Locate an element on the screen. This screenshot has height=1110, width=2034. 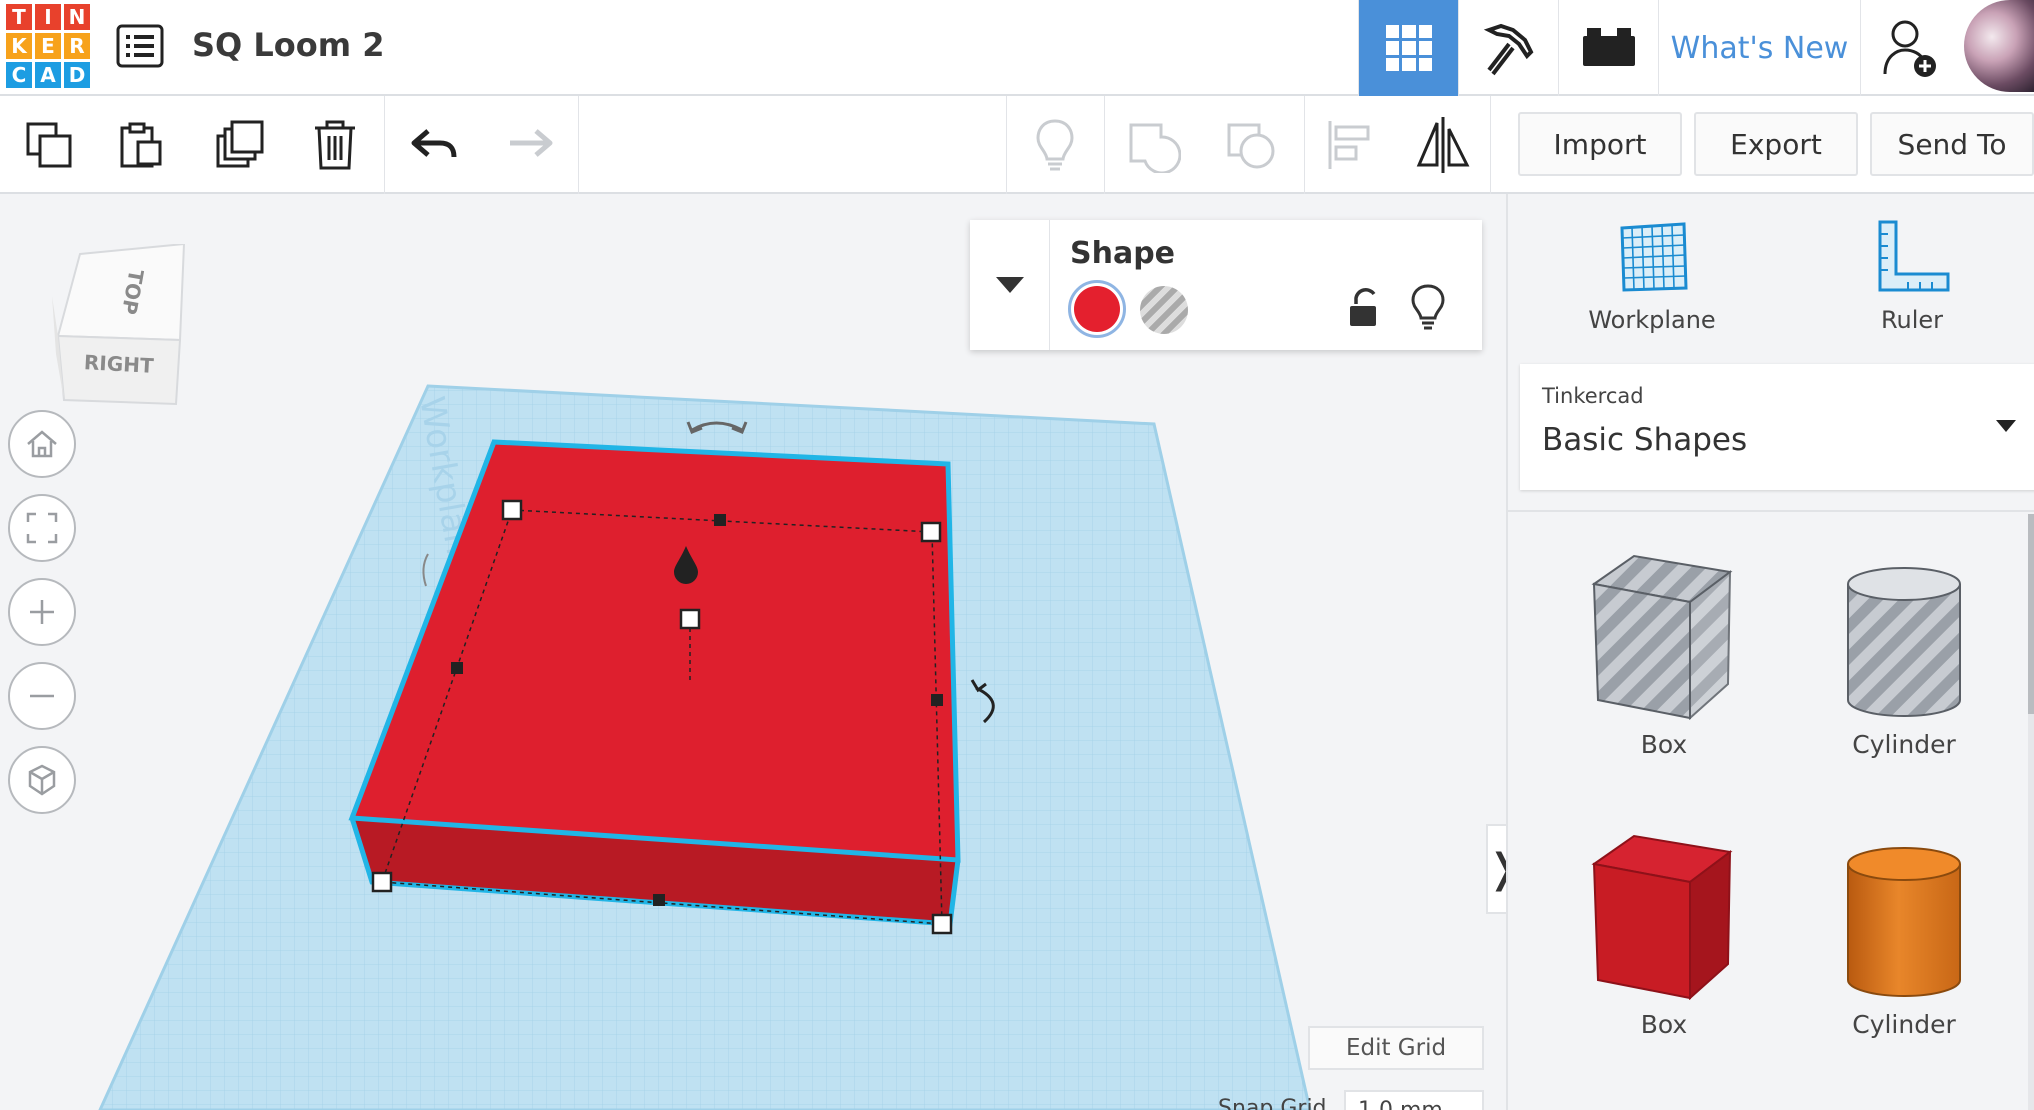
minecraft-view-button is located at coordinates (1508, 48).